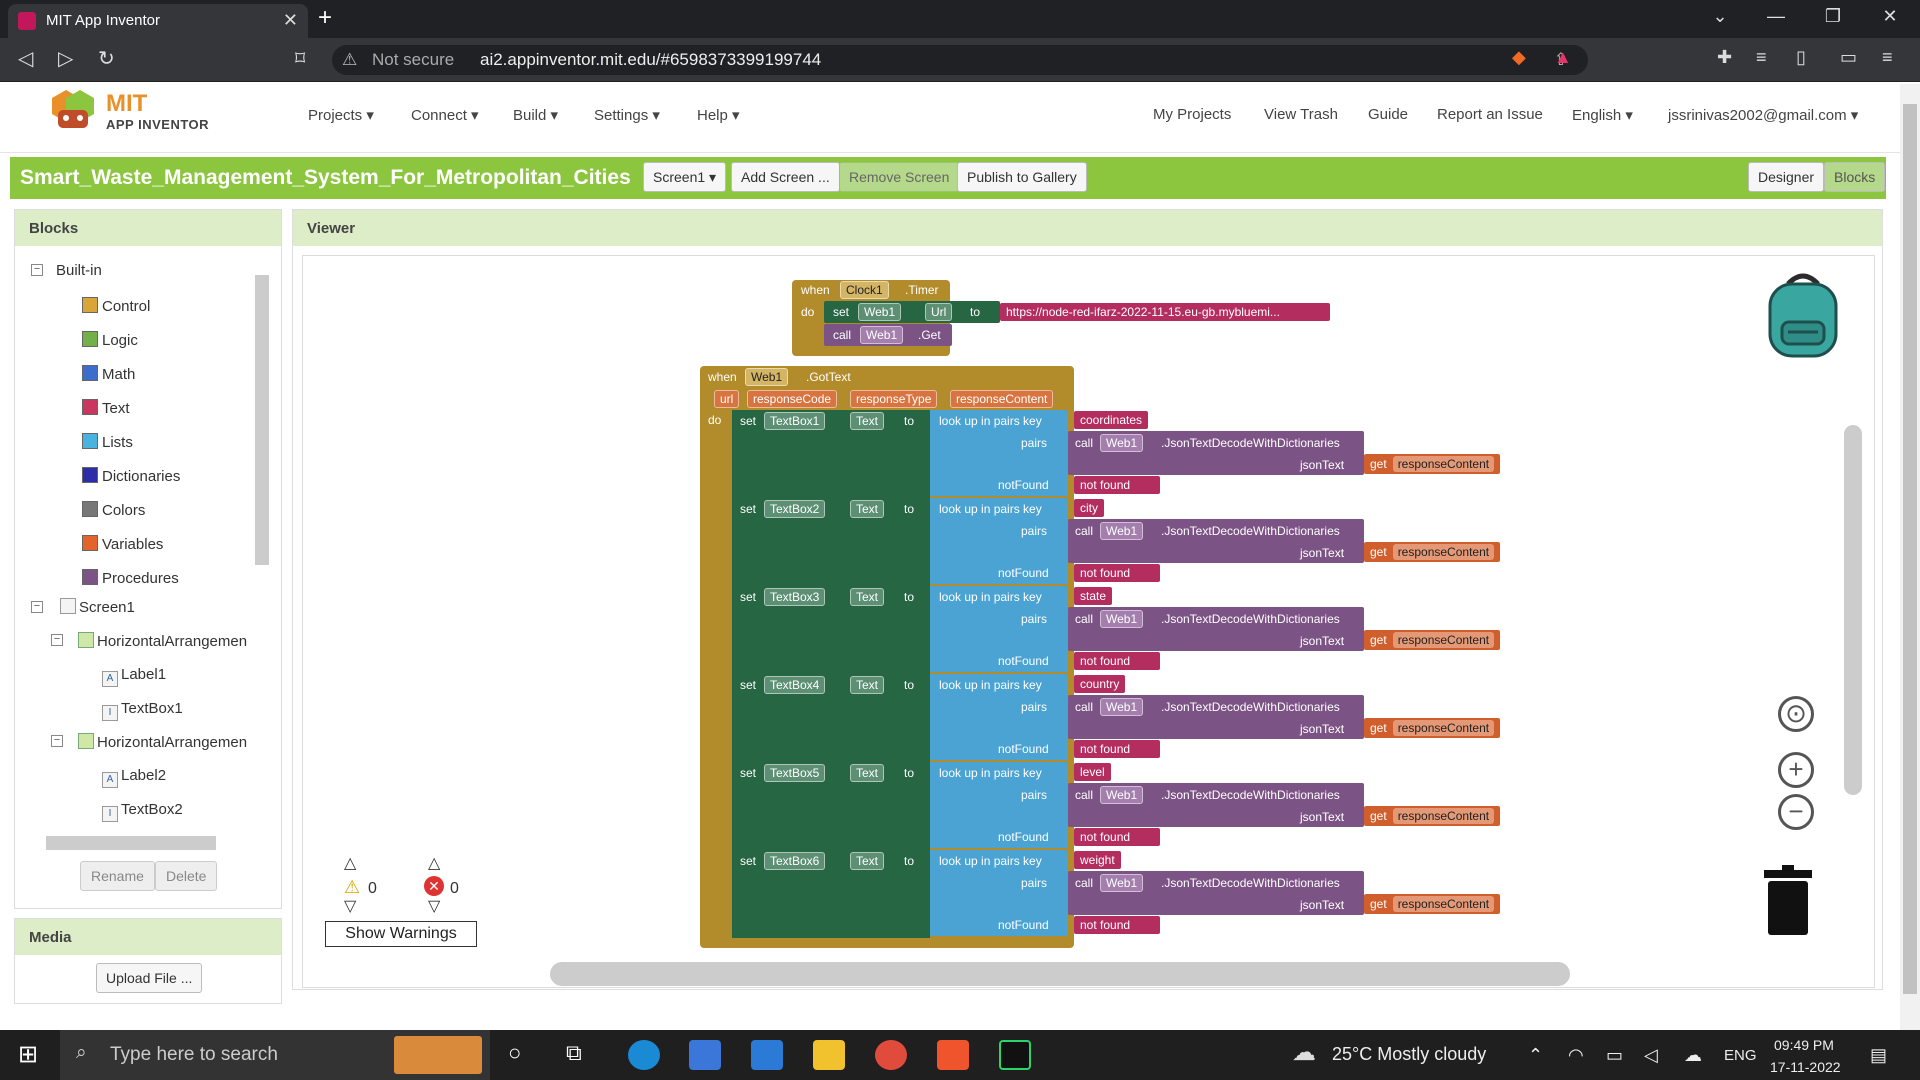  I want to click on account-menu: jssrinivas2002@gmail.com ▾, so click(1763, 115).